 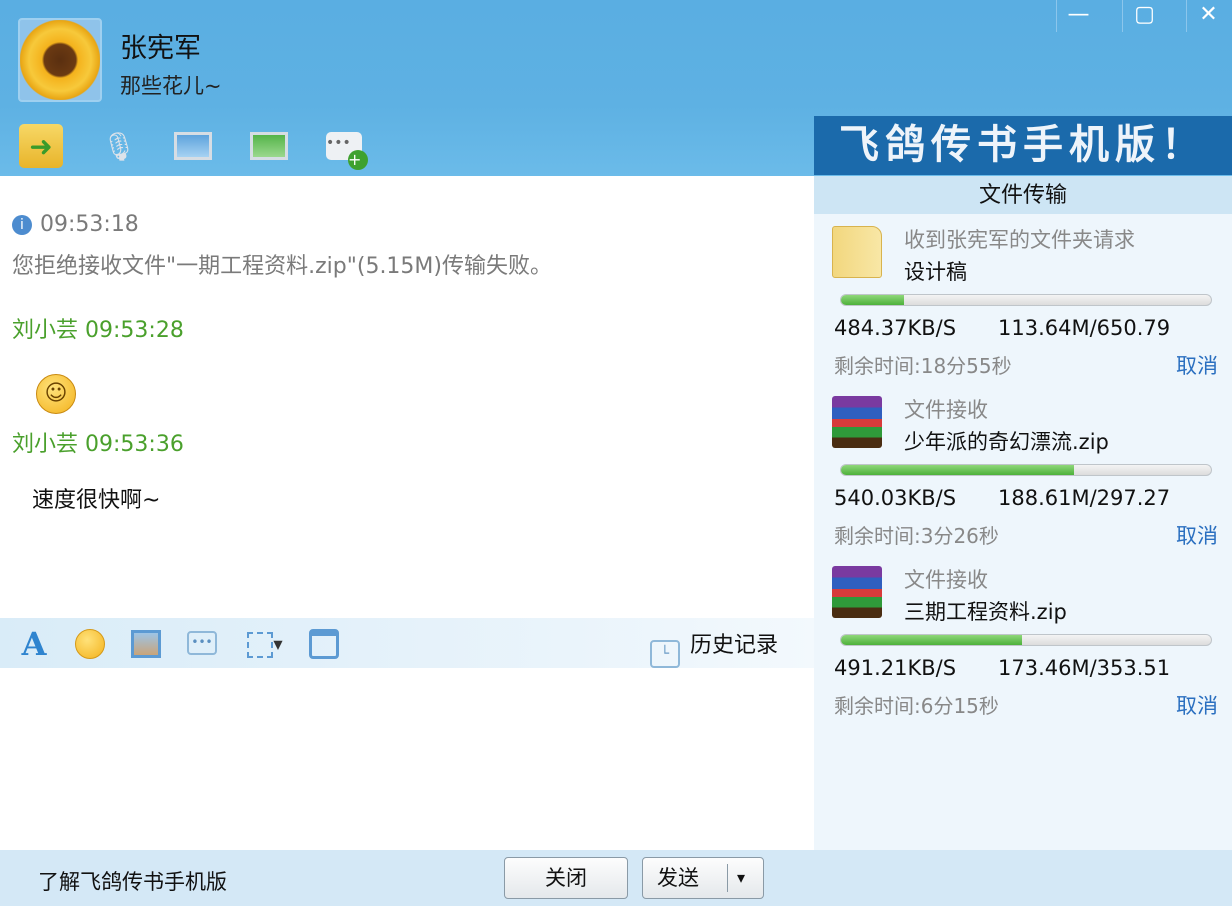 What do you see at coordinates (741, 878) in the screenshot?
I see `send-options-dropdown: ▾` at bounding box center [741, 878].